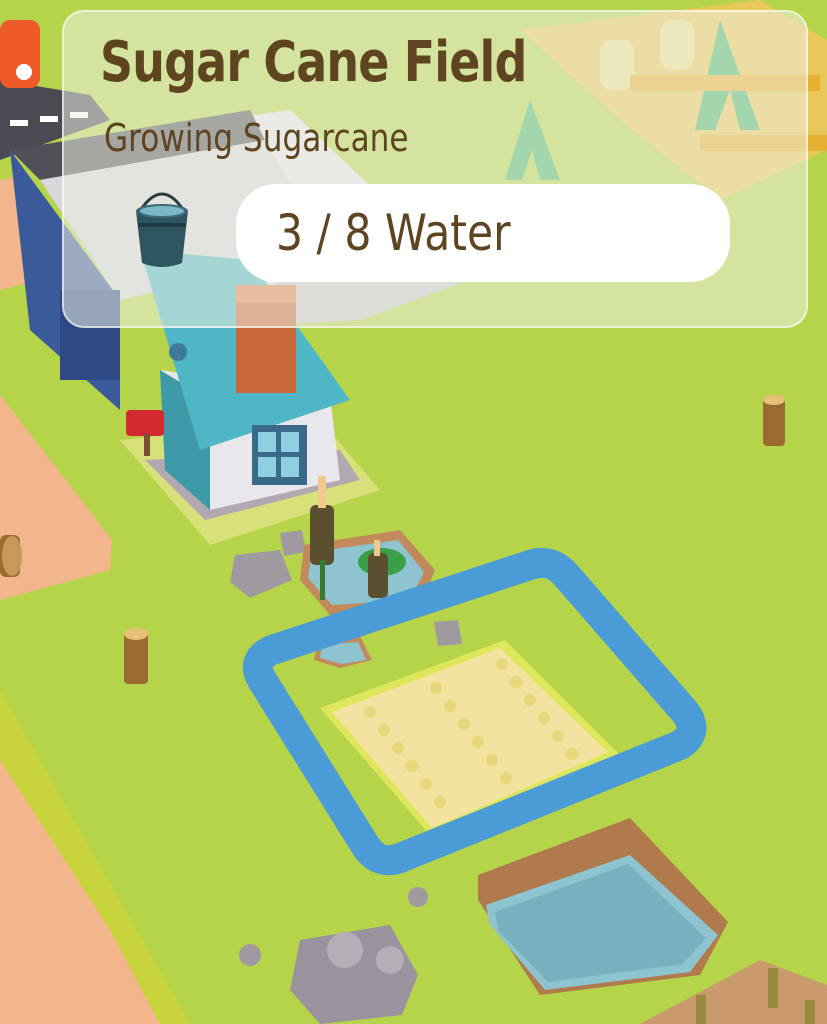 This screenshot has width=827, height=1024. Describe the element at coordinates (313, 62) in the screenshot. I see `field-title: Sugar Cane Field` at that location.